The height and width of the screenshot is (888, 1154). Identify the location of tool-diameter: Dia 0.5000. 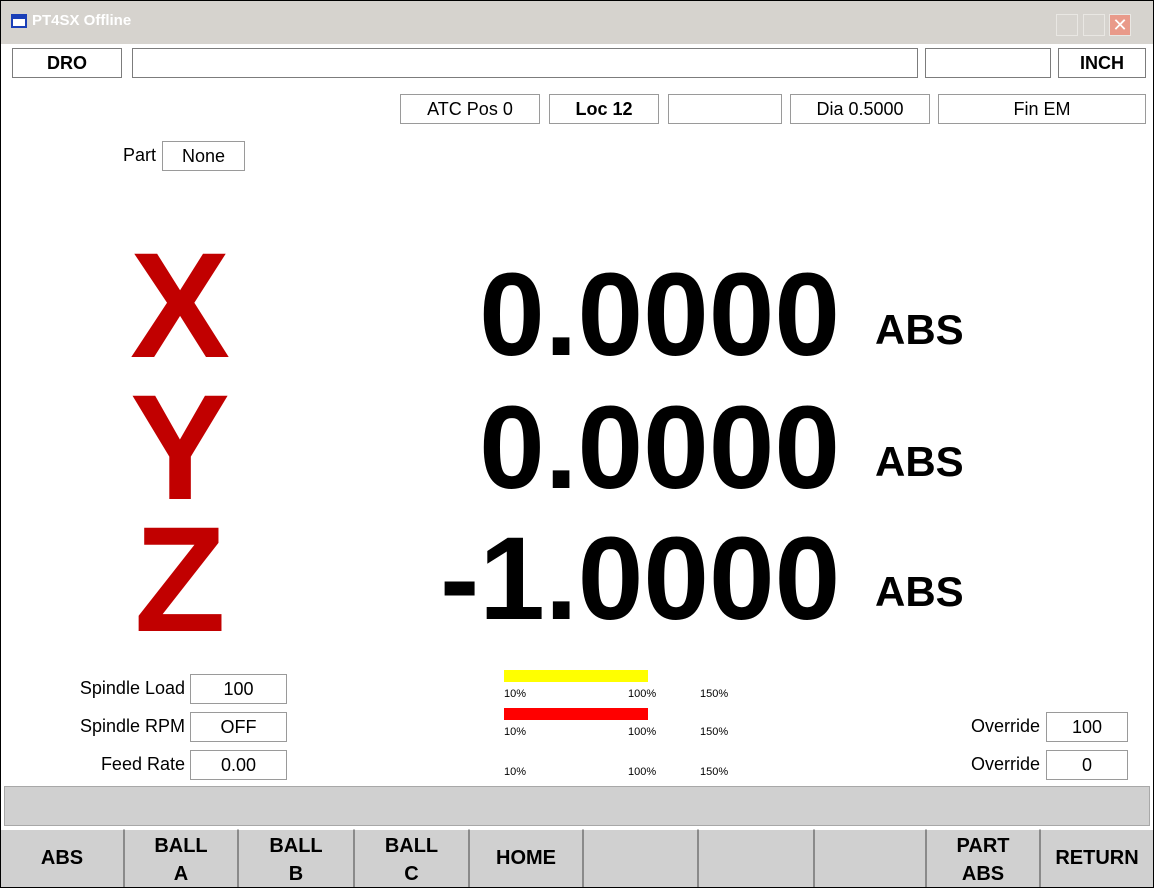
(860, 109).